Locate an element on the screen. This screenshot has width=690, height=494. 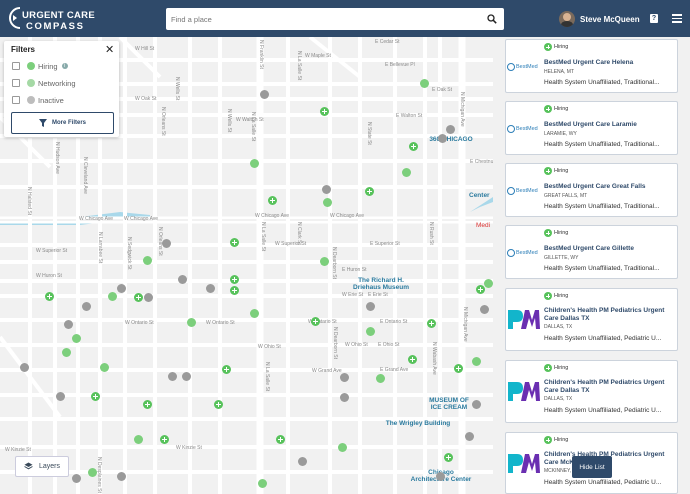
poi-center: Center is located at coordinates (479, 195).